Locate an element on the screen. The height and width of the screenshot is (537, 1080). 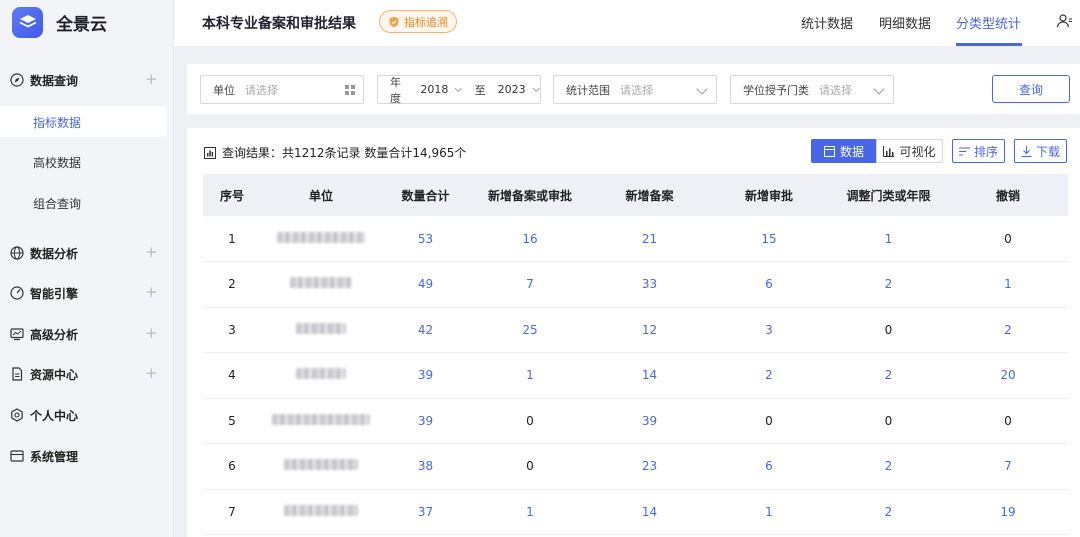
grid-icon is located at coordinates (350, 90).